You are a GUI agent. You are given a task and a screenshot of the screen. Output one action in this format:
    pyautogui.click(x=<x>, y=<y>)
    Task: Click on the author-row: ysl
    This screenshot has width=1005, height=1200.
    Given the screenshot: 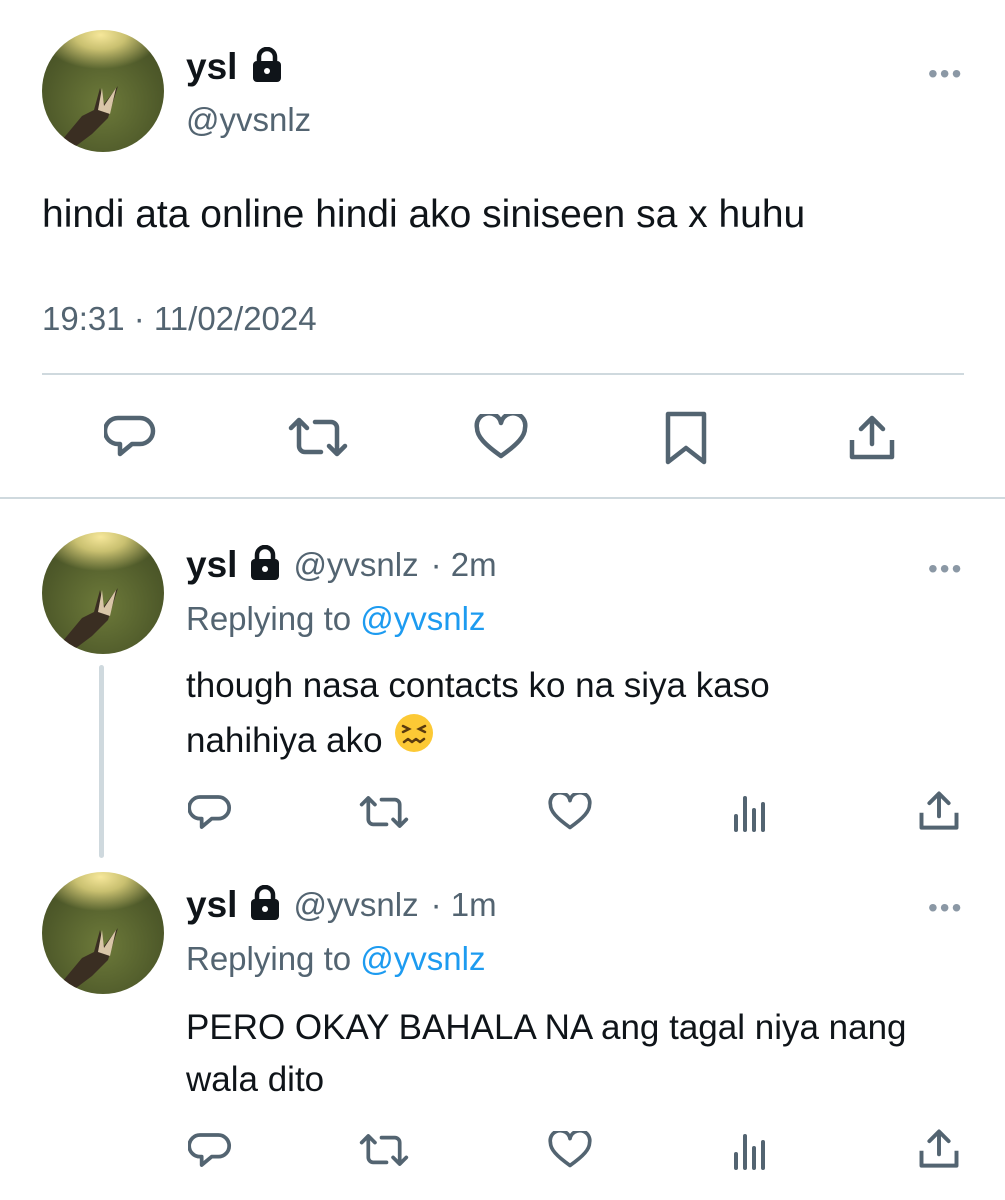 What is the action you would take?
    pyautogui.click(x=234, y=67)
    